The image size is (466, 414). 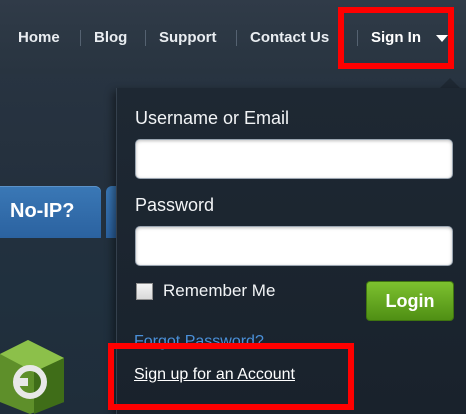 What do you see at coordinates (32, 377) in the screenshot?
I see `cube-logo-icon` at bounding box center [32, 377].